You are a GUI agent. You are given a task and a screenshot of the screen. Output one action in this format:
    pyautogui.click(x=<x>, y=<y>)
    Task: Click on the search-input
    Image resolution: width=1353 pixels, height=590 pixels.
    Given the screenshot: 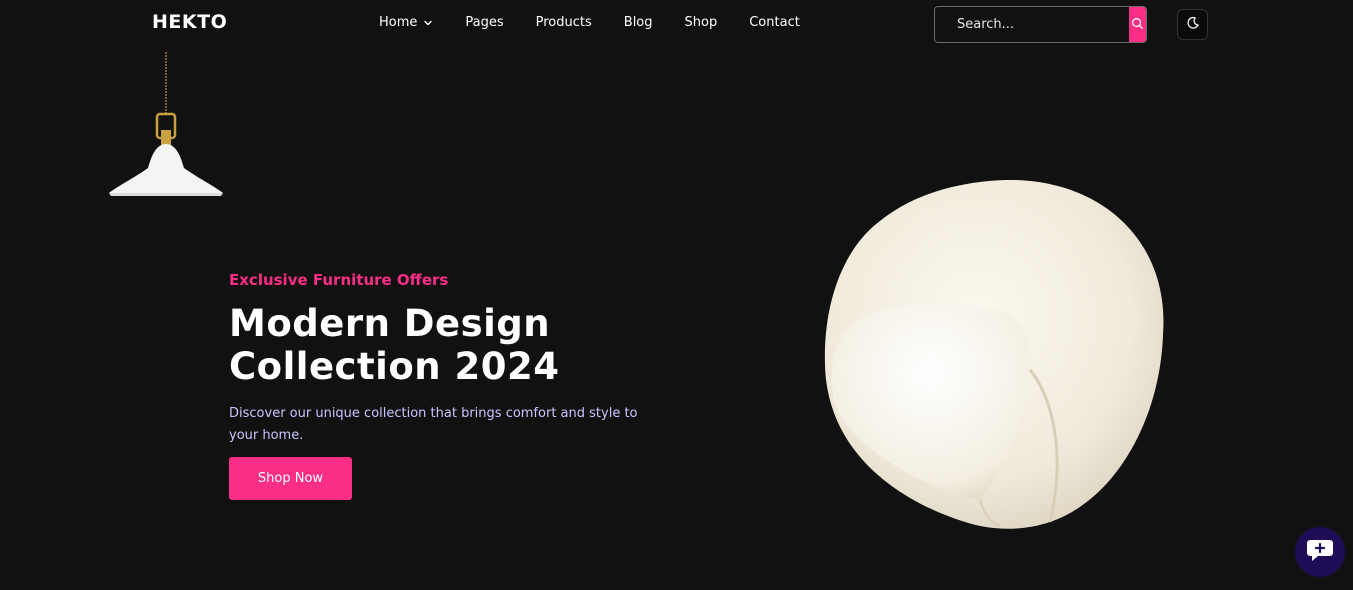 What is the action you would take?
    pyautogui.click(x=1032, y=24)
    